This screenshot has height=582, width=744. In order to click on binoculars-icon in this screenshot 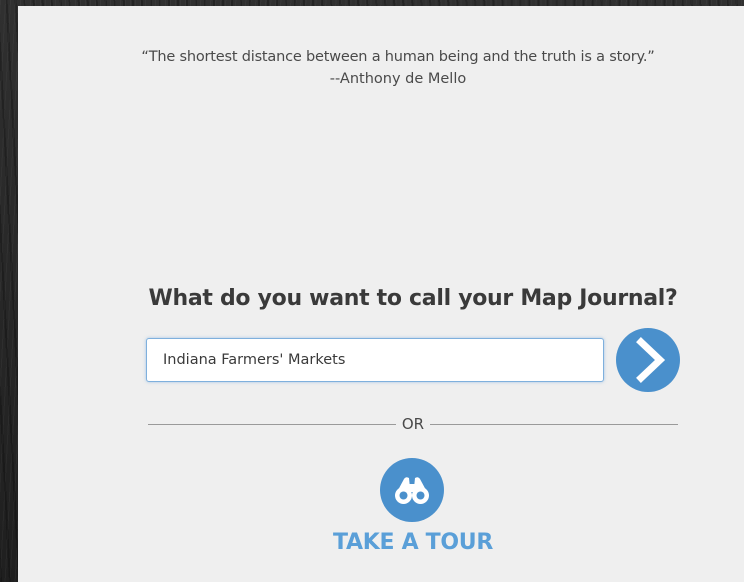, I will do `click(412, 490)`.